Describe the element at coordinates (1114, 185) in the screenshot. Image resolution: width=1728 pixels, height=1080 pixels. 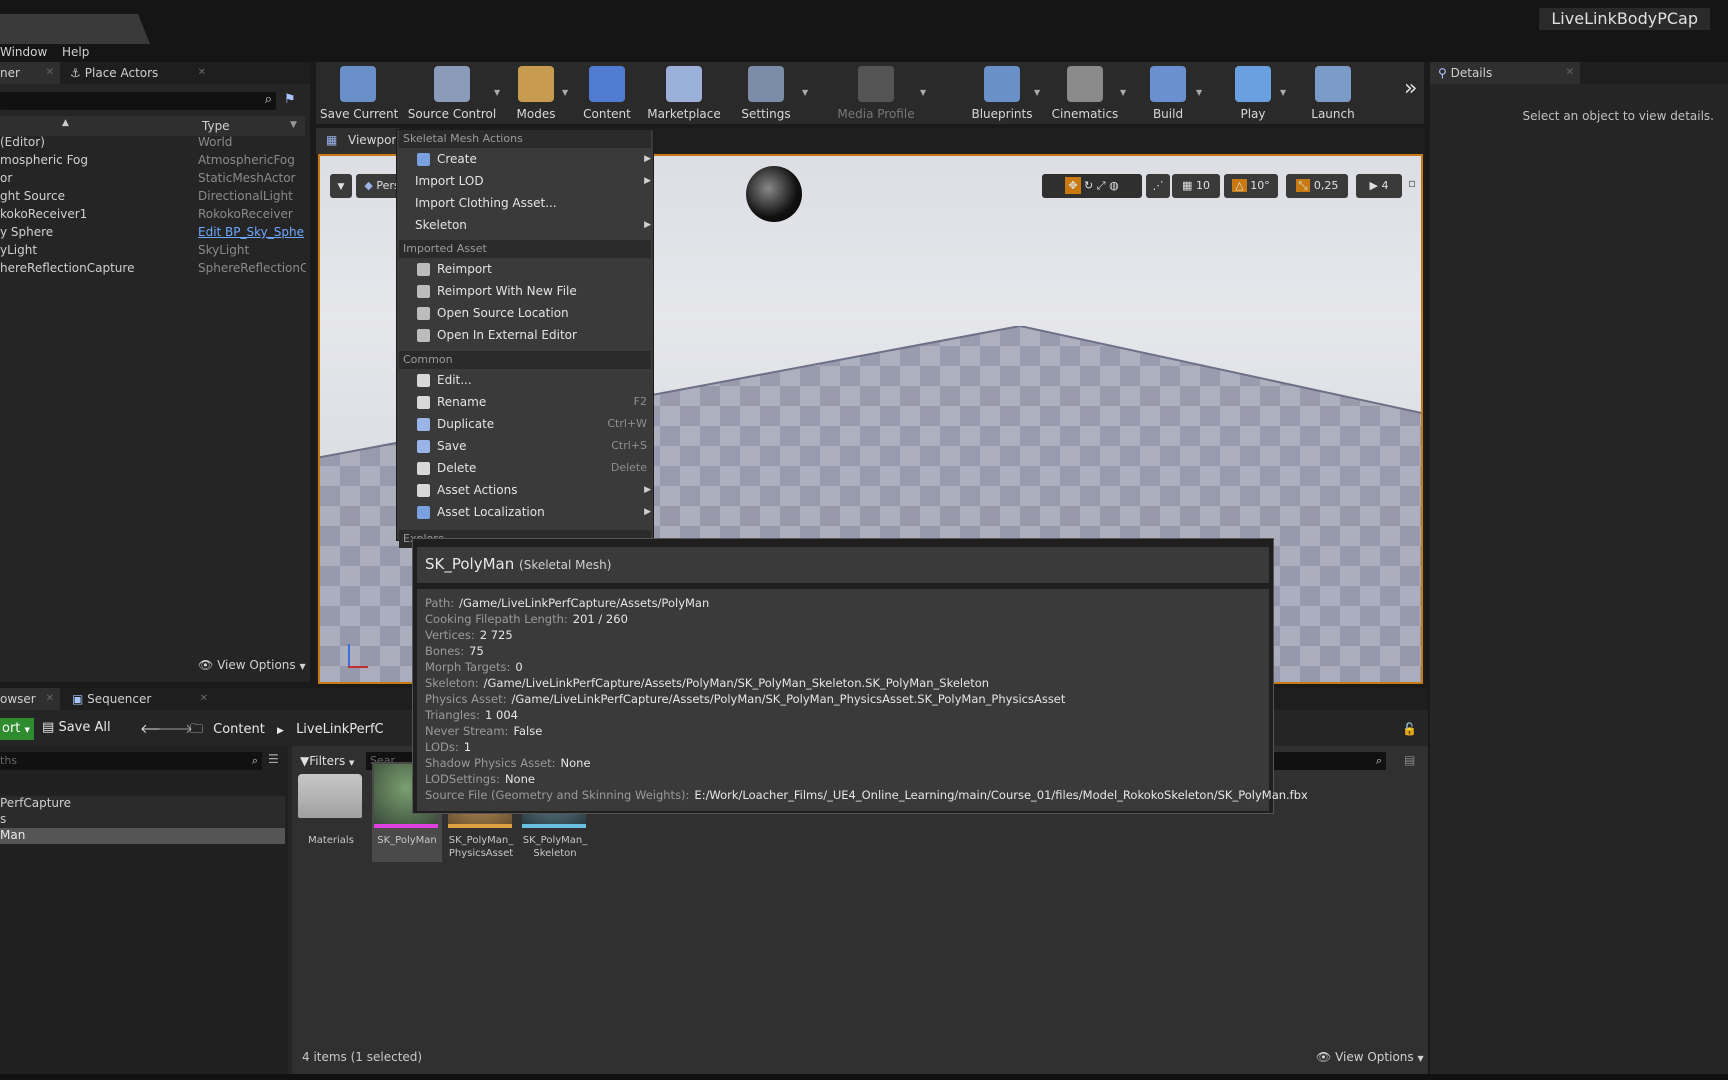
I see `world-space-icon: ◍` at that location.